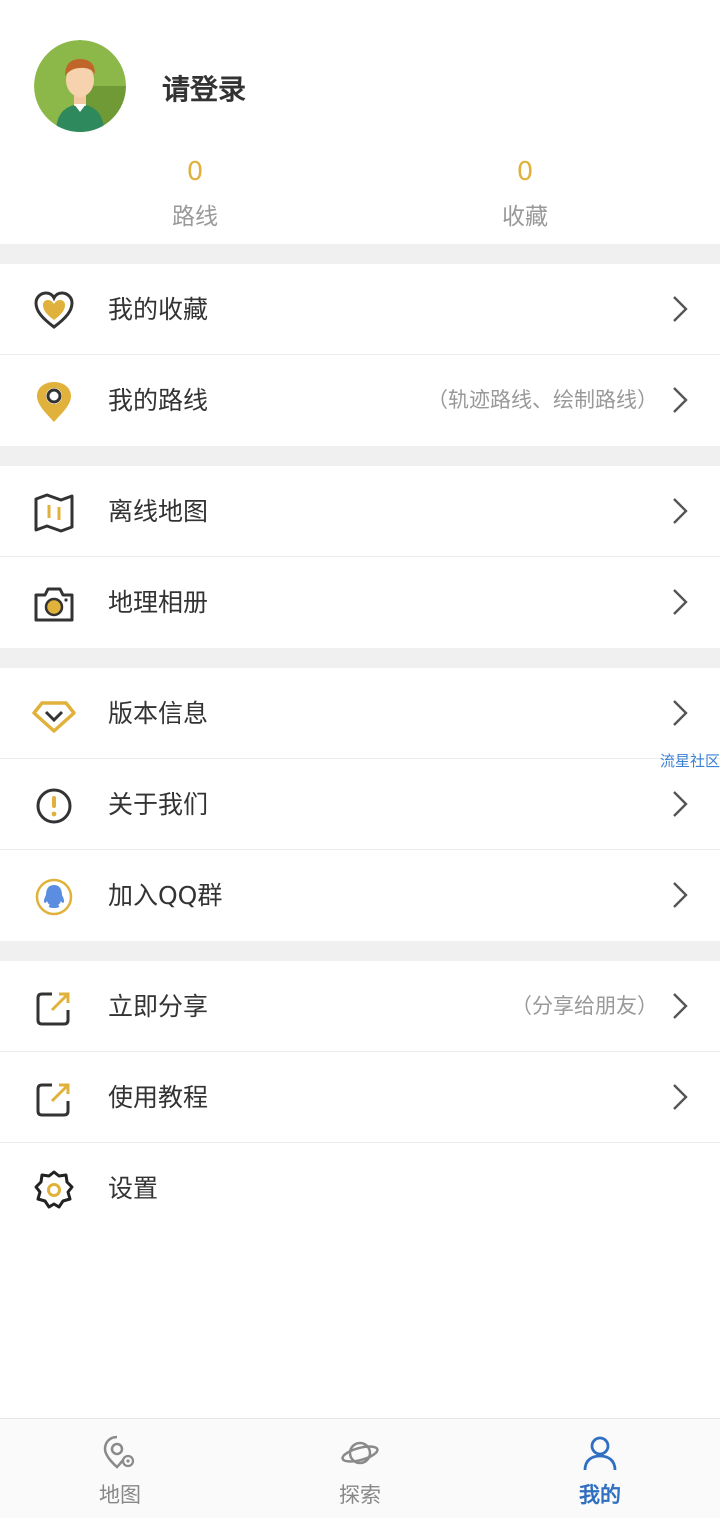 The height and width of the screenshot is (1518, 720). Describe the element at coordinates (195, 217) in the screenshot. I see `routes-stat-label: 路线` at that location.